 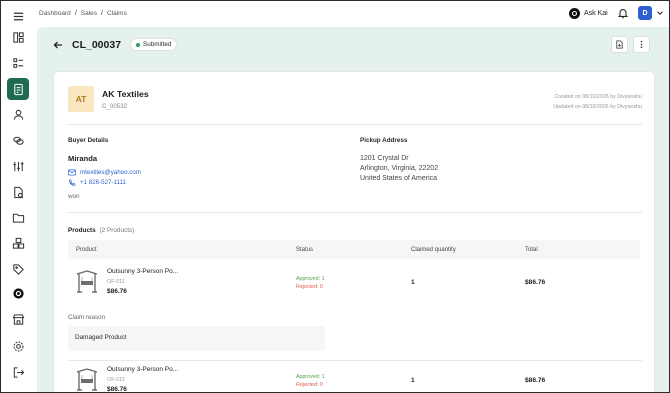 I want to click on user-icon, so click(x=18, y=114).